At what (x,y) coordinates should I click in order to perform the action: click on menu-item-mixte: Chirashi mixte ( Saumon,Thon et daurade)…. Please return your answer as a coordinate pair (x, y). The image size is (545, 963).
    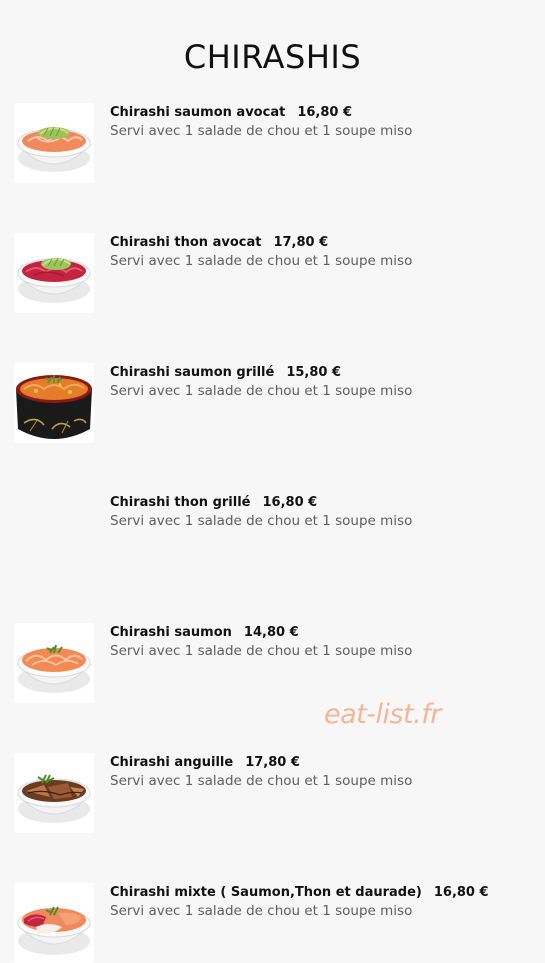
    Looking at the image, I should click on (274, 923).